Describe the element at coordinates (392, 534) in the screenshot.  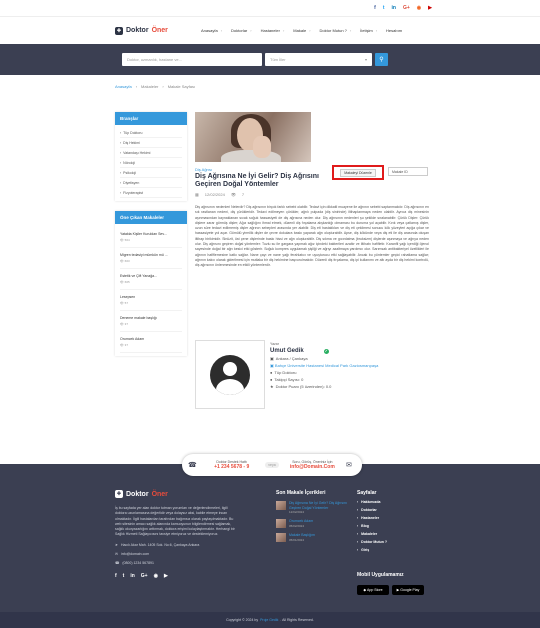
I see `footer-link: › Makaleler` at that location.